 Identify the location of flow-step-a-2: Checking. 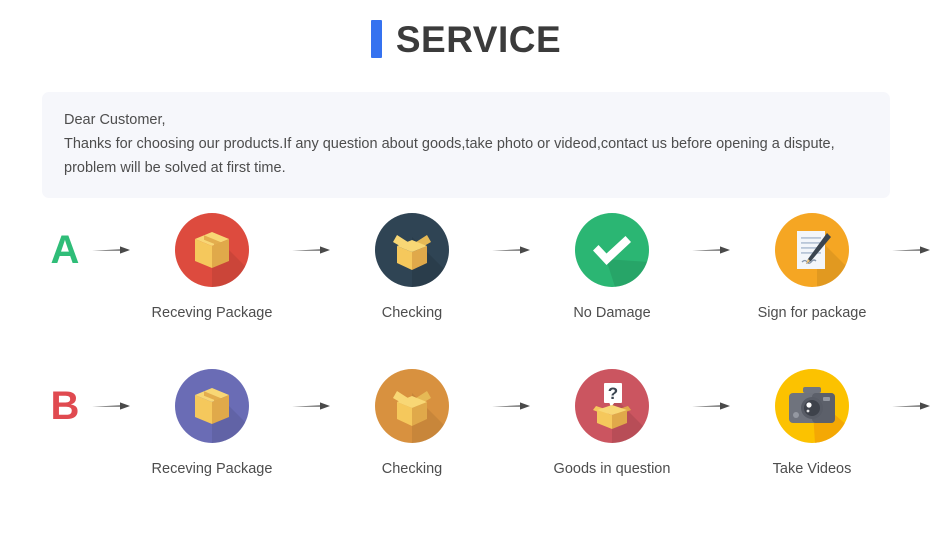
(412, 264).